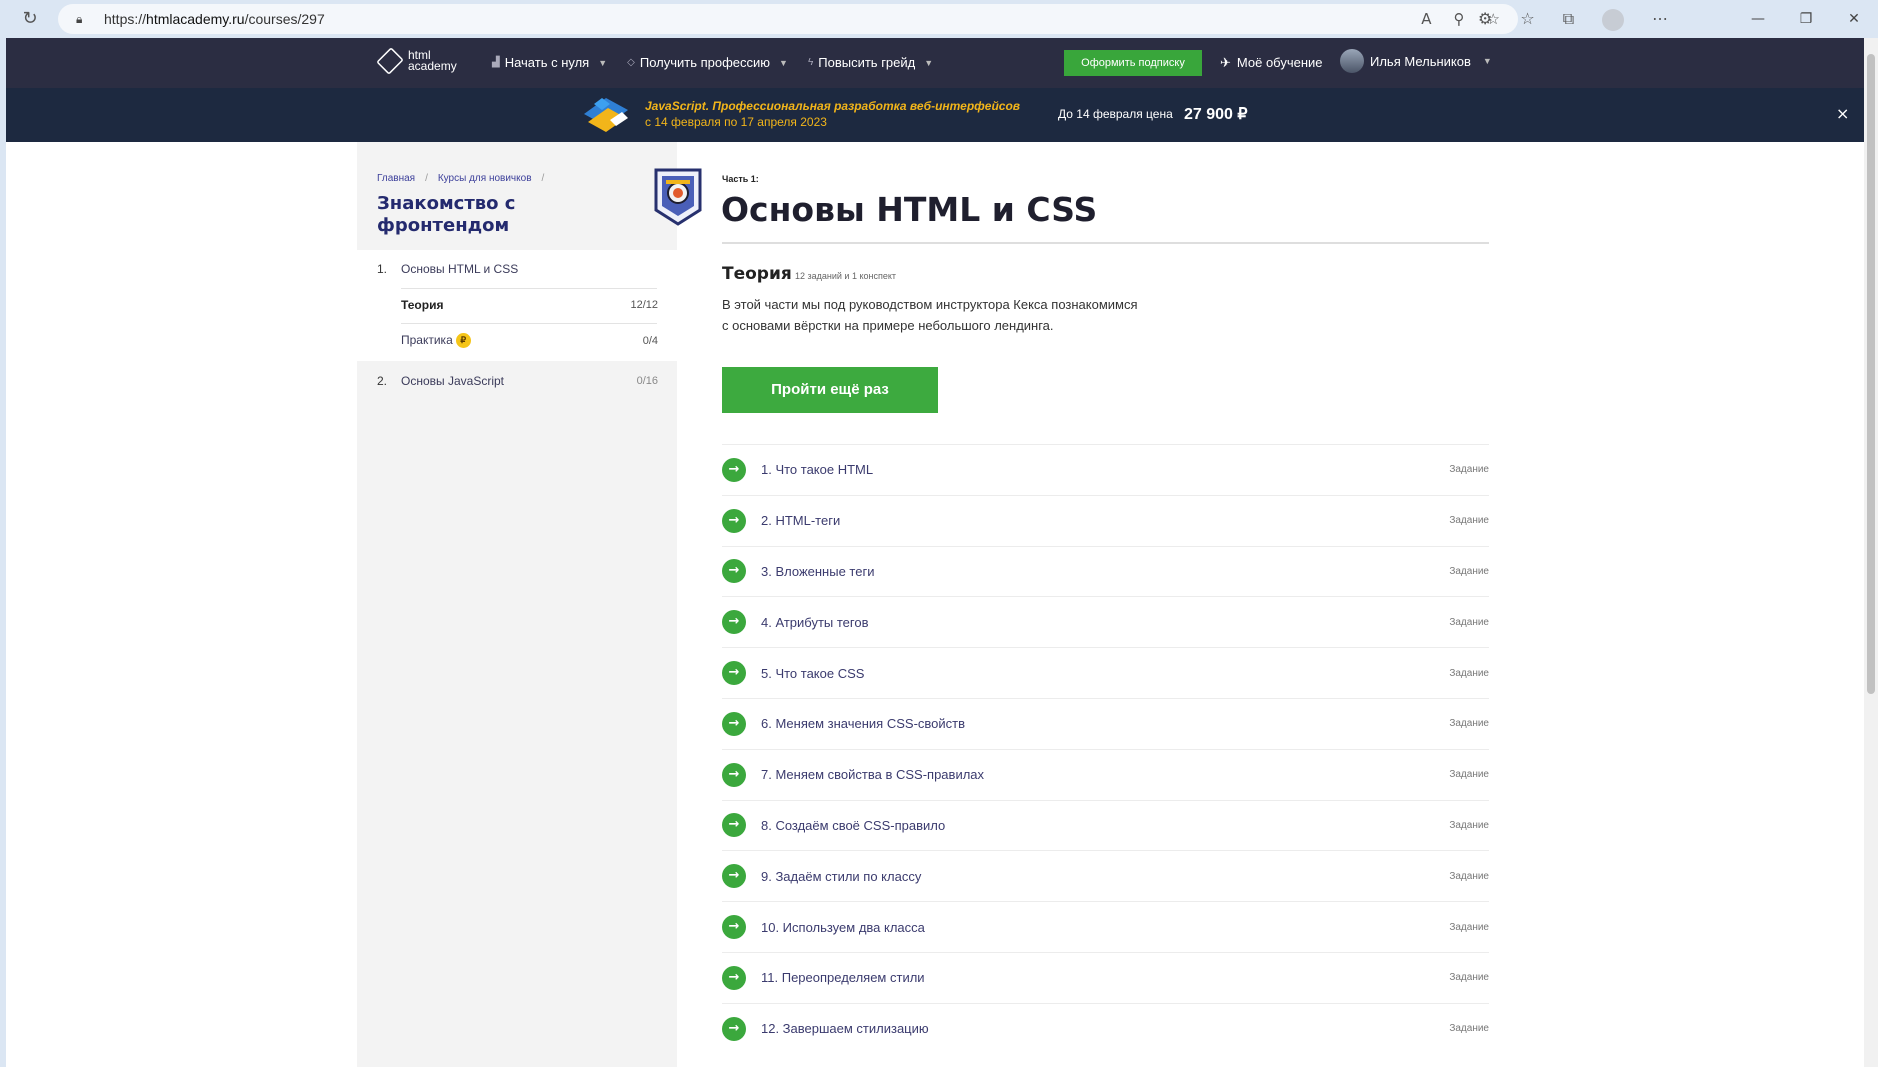 The image size is (1878, 1067). Describe the element at coordinates (830, 390) in the screenshot. I see `retry-button: Пройти ещё раз` at that location.